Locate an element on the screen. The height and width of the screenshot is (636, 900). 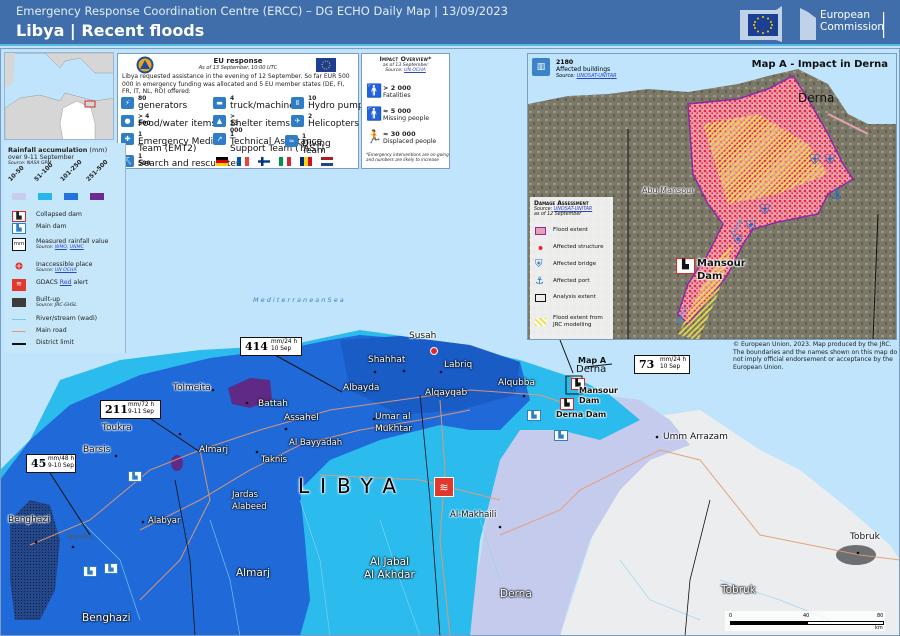
inaccessible-place-marker is located at coordinates (434, 351).